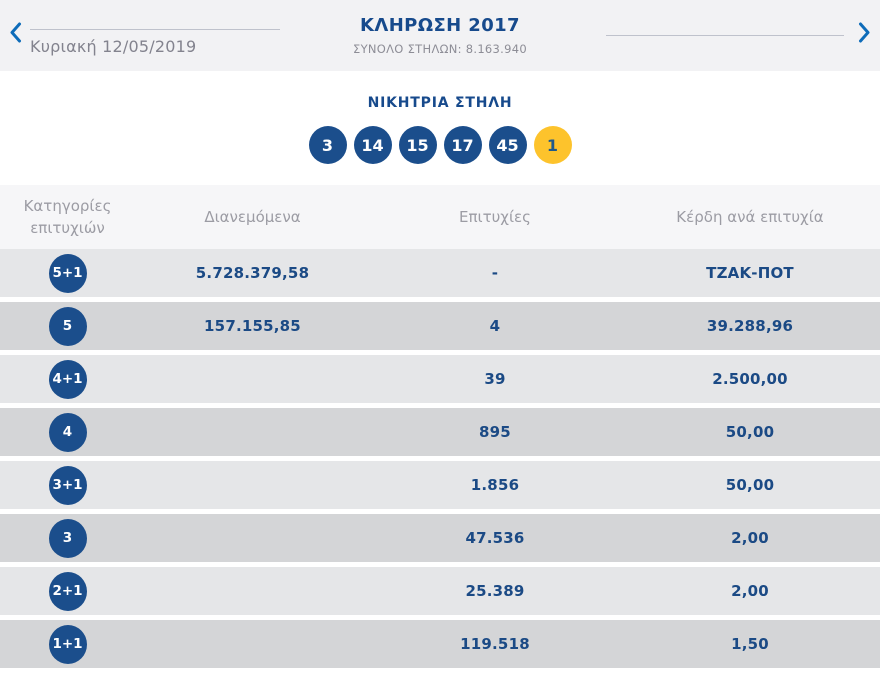  I want to click on category-badge: 2+1, so click(67, 591).